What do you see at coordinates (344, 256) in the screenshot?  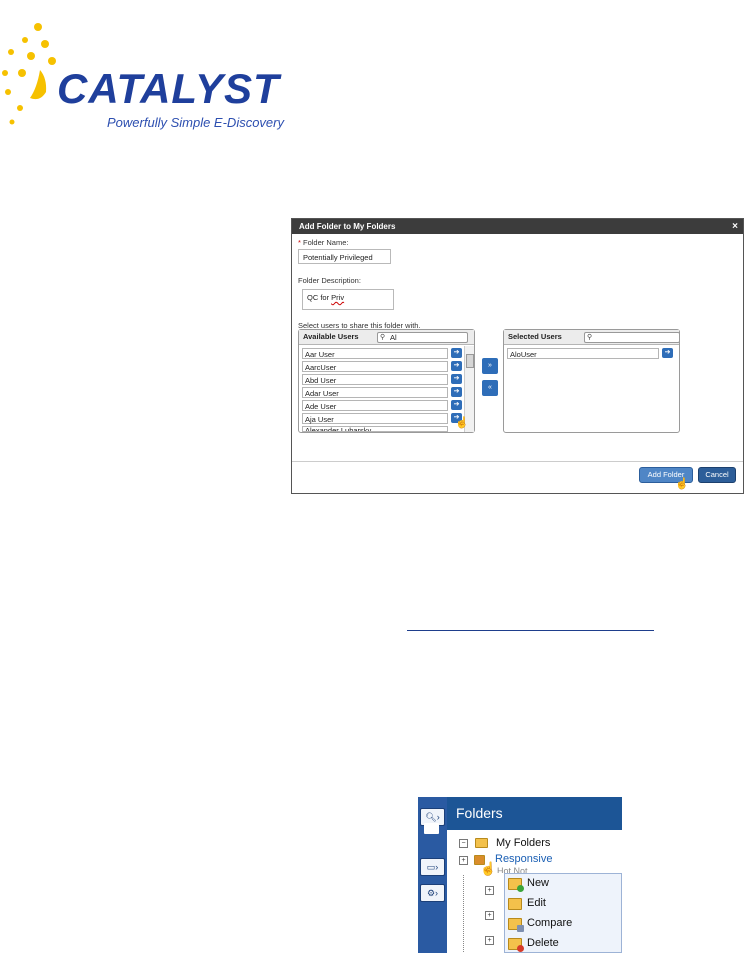 I see `folder-name-input: Potentially Privileged` at bounding box center [344, 256].